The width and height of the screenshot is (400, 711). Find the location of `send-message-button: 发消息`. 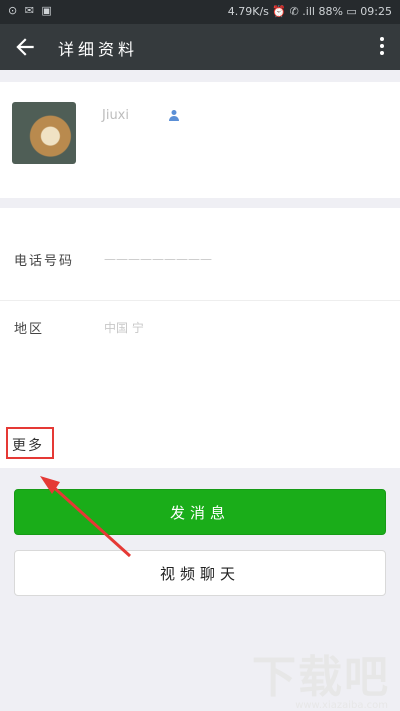

send-message-button: 发消息 is located at coordinates (200, 512).